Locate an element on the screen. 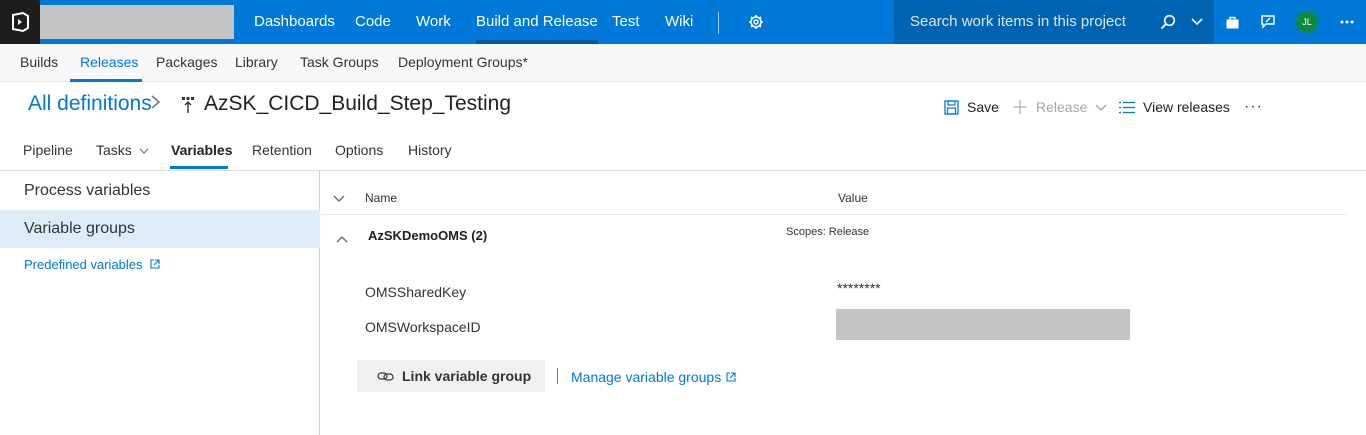  table-row: OMSSharedKey ******** is located at coordinates (834, 293).